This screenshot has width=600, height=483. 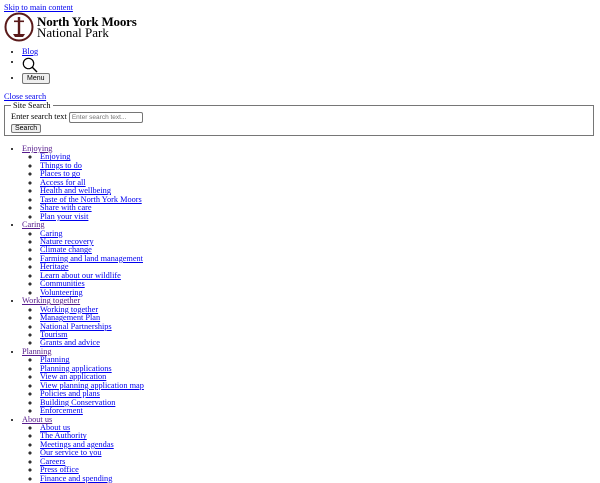 I want to click on search-label: Enter search text, so click(x=39, y=116).